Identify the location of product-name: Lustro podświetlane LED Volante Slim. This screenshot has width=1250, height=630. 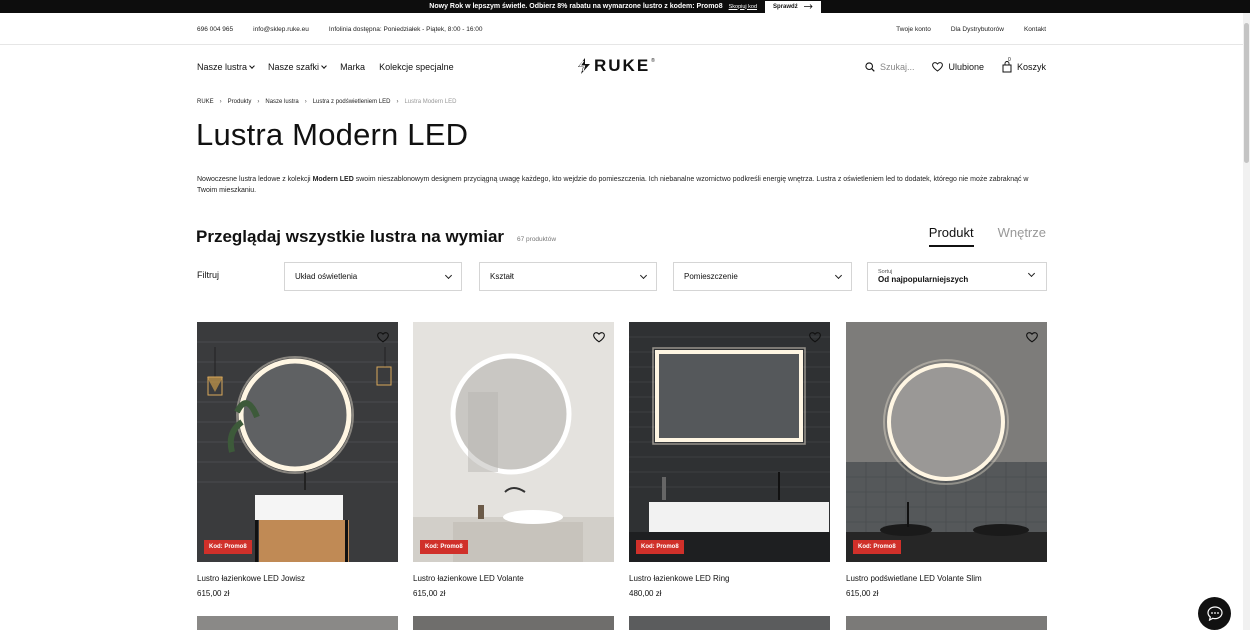
(946, 578).